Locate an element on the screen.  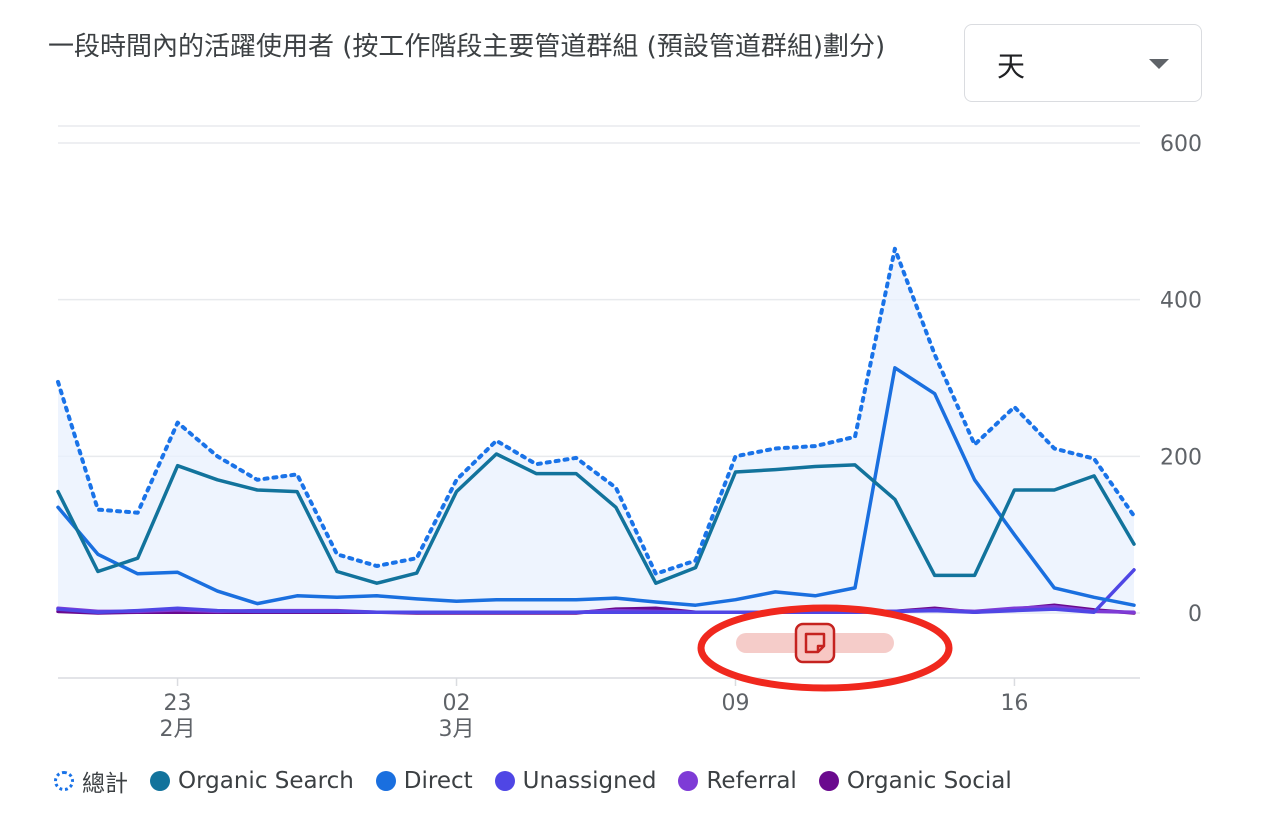
y-tick-label: 200 is located at coordinates (1181, 457).